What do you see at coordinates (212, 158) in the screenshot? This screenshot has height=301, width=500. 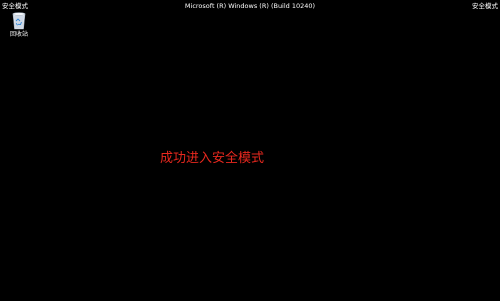 I see `safe-mode-success-message: 成功进入安全模式` at bounding box center [212, 158].